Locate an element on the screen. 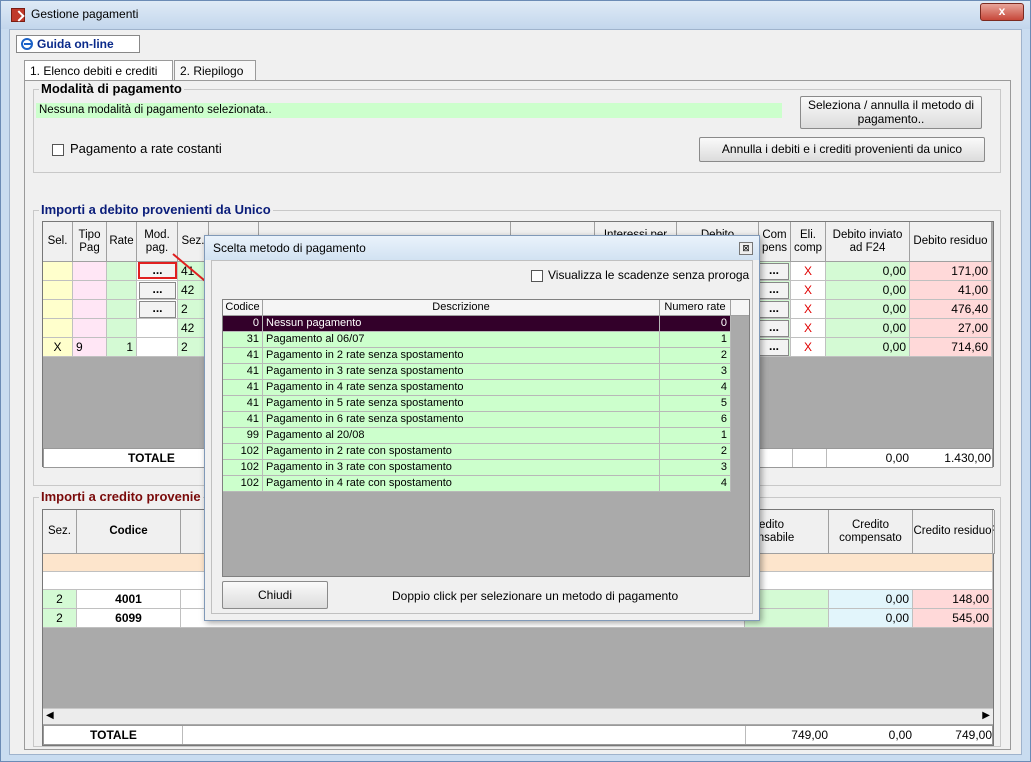  rate-costanti-checkbox is located at coordinates (58, 150).